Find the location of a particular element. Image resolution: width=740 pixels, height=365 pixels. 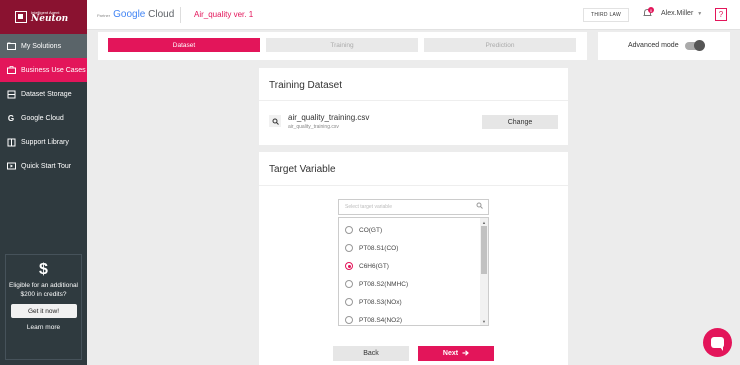

sidebar-item-label: My Solutions is located at coordinates (41, 46).